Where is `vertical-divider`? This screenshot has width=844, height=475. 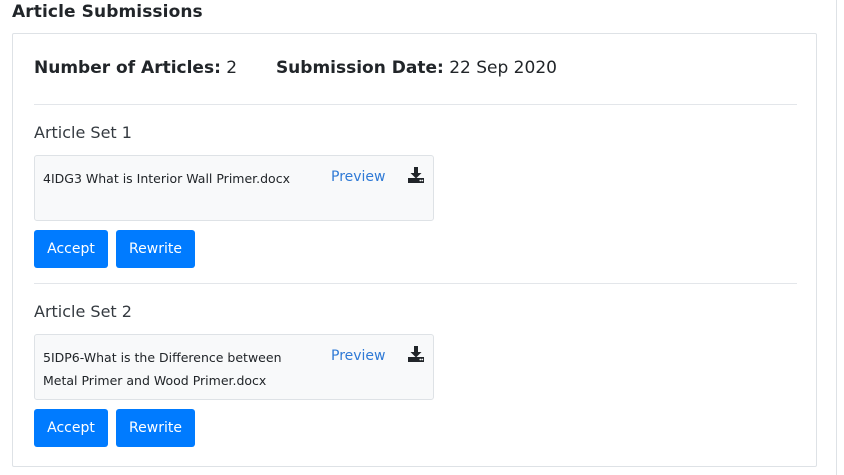 vertical-divider is located at coordinates (836, 237).